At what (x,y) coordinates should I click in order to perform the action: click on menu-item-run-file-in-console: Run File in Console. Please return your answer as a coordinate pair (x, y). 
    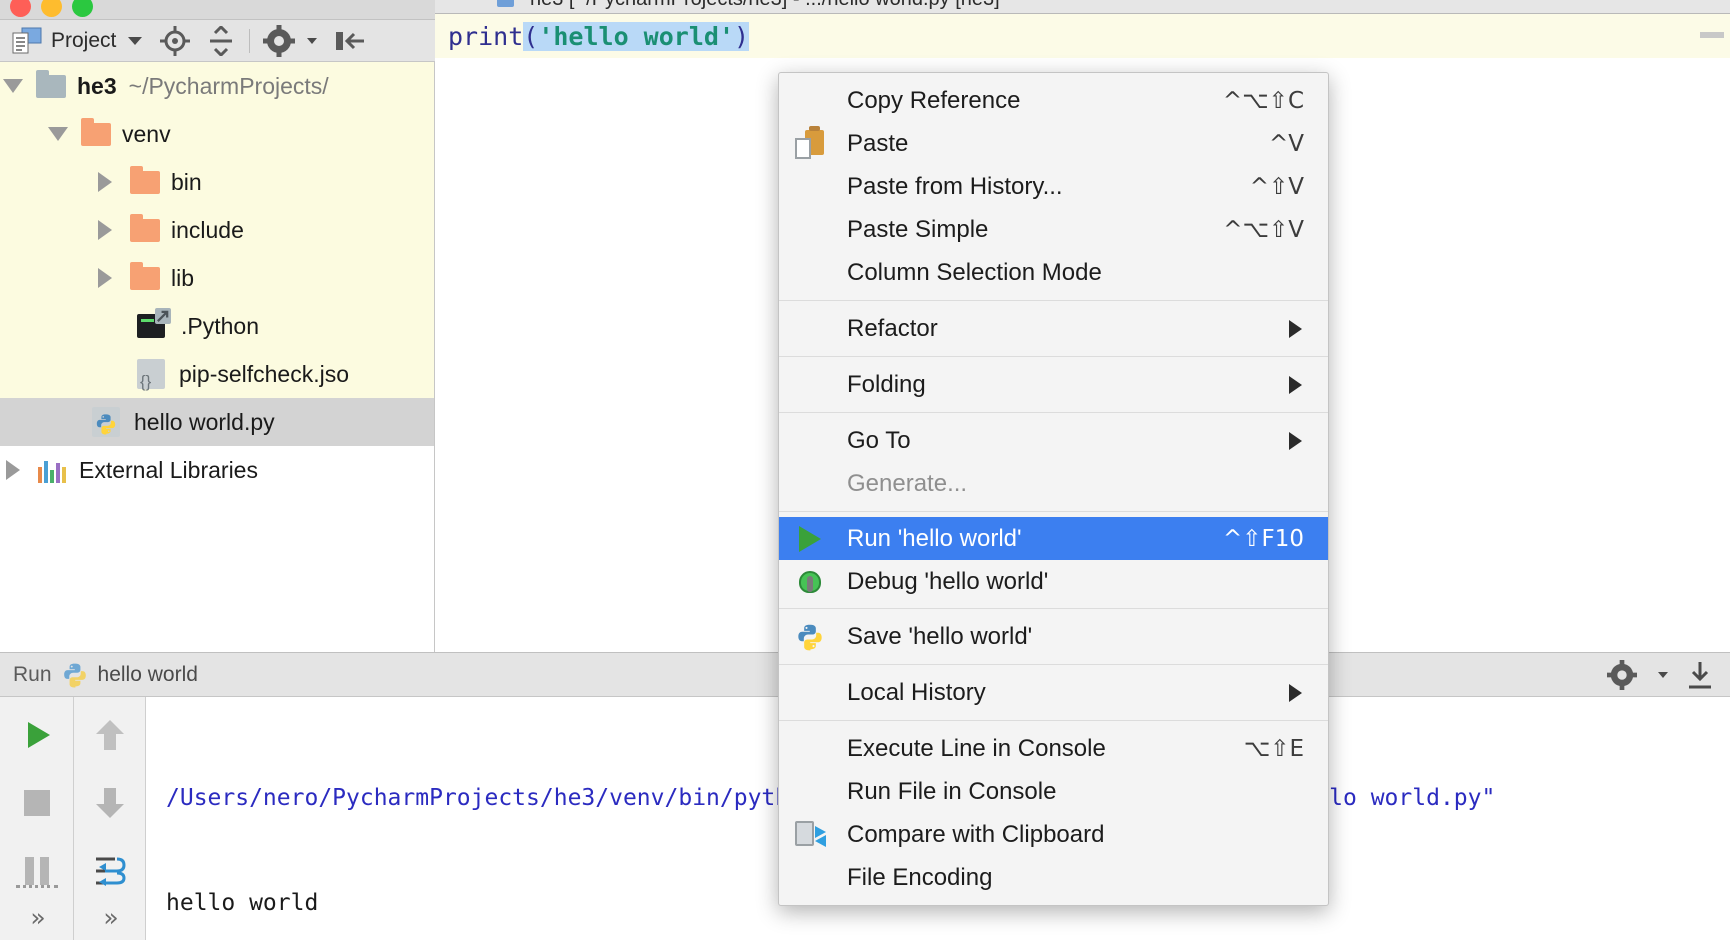
    Looking at the image, I should click on (1053, 791).